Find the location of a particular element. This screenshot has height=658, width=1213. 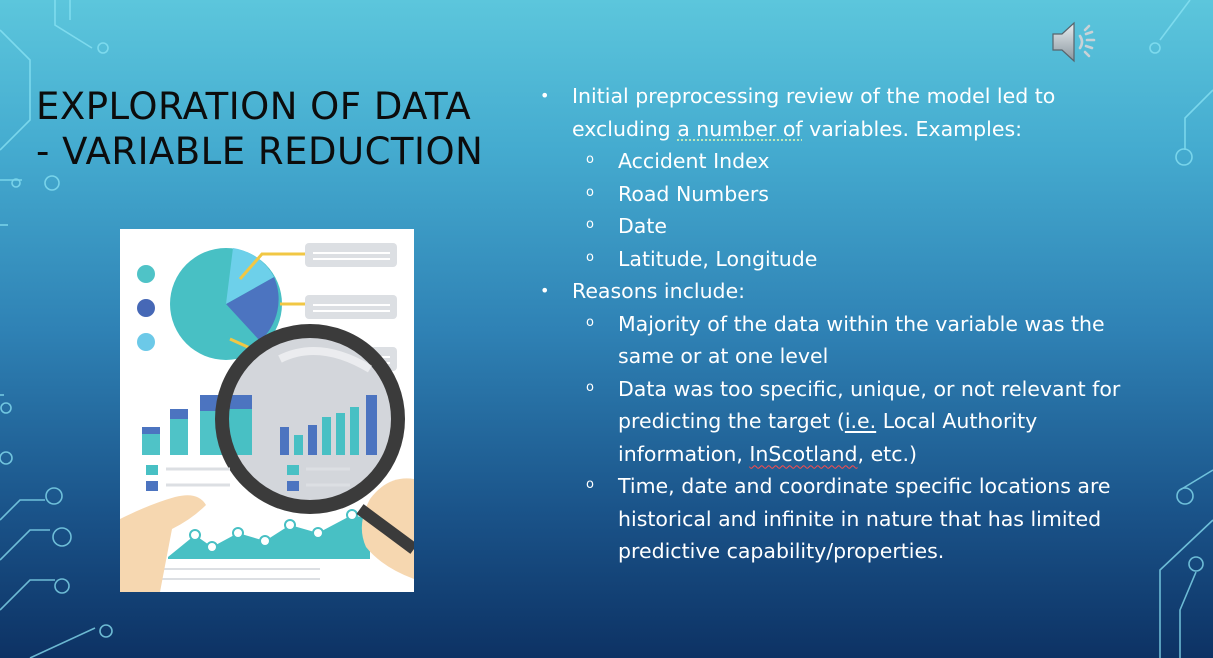

spellcheck-underlined-word: InScotland is located at coordinates (803, 454).